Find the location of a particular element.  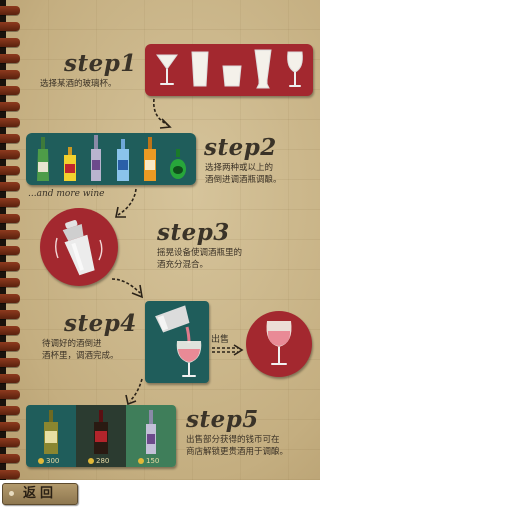

step1-title: step1 is located at coordinates (100, 63).